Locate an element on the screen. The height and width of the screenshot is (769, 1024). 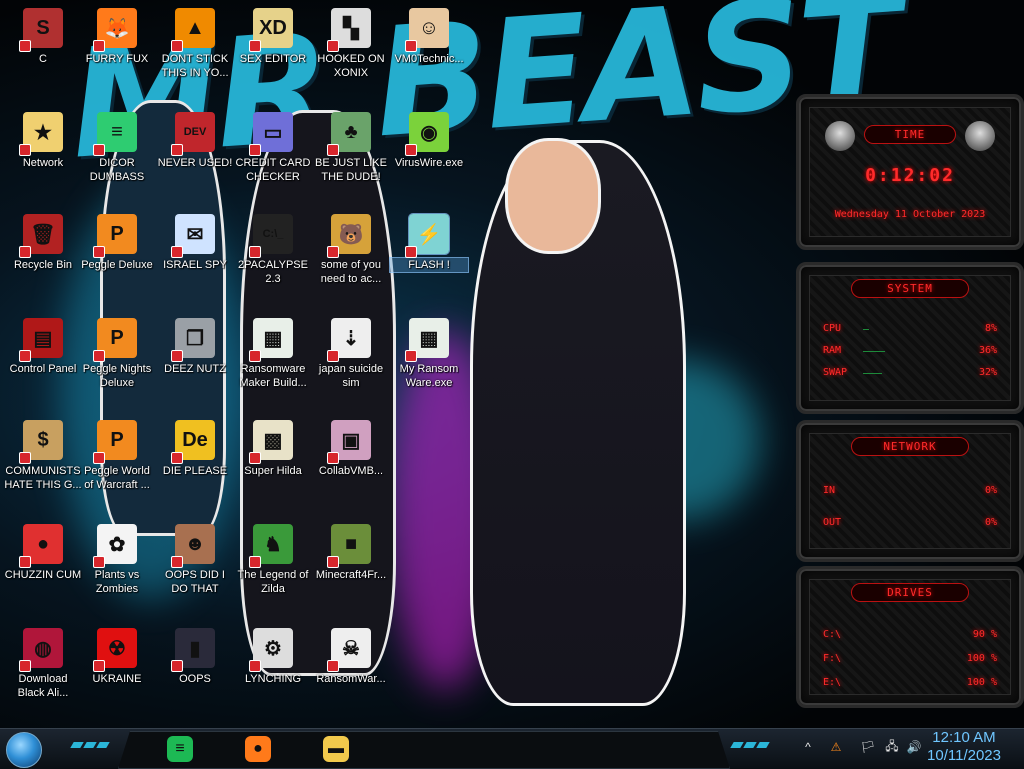
app-icon: ▦ is located at coordinates (427, 340).